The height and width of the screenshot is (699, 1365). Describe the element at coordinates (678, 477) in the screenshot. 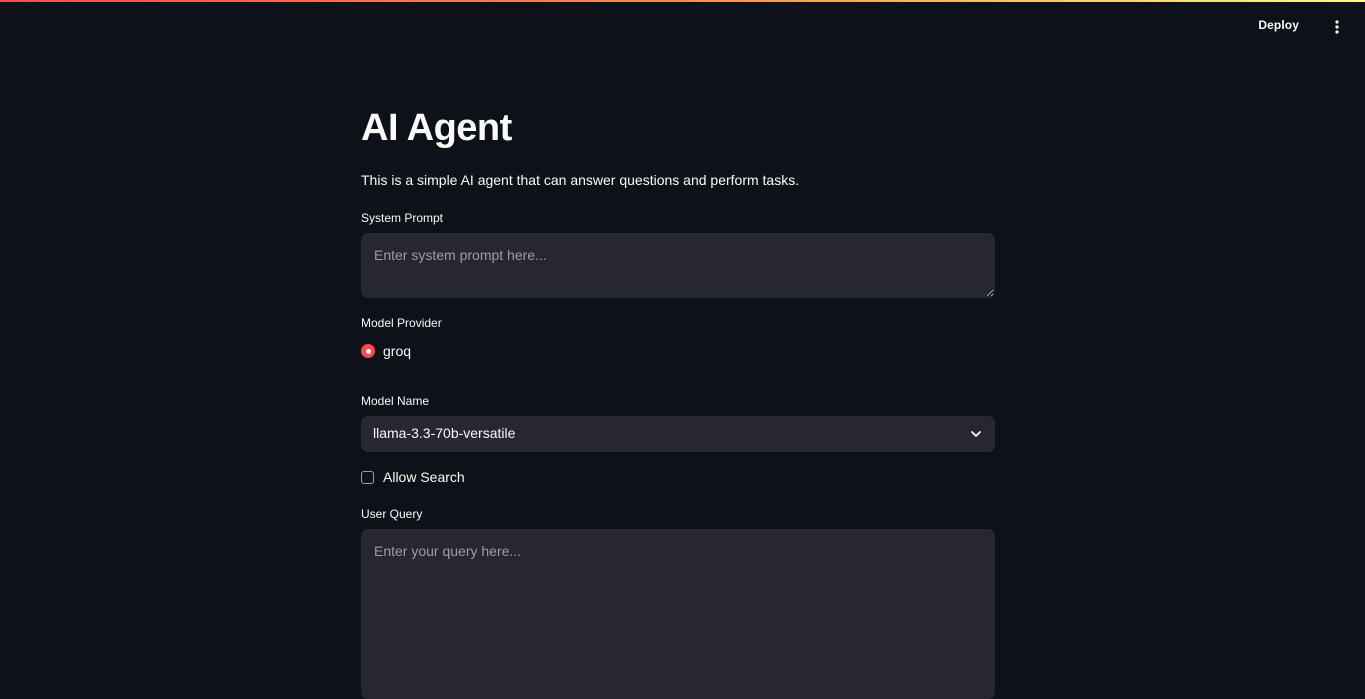

I see `allow-search-checkbox-row: Allow Search` at that location.